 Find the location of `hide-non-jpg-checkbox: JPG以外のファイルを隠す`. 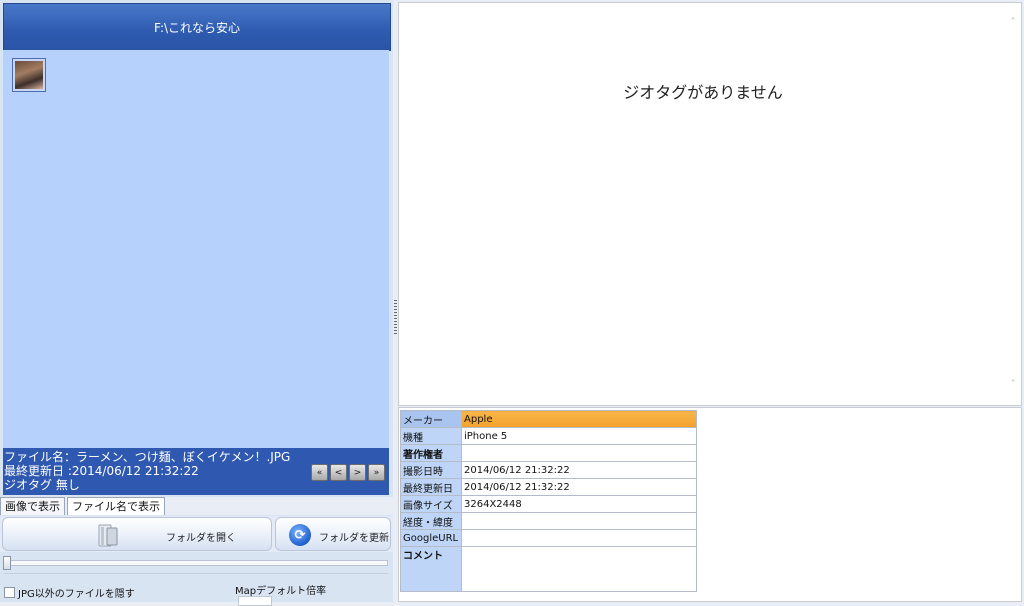

hide-non-jpg-checkbox: JPG以外のファイルを隠す is located at coordinates (69, 592).